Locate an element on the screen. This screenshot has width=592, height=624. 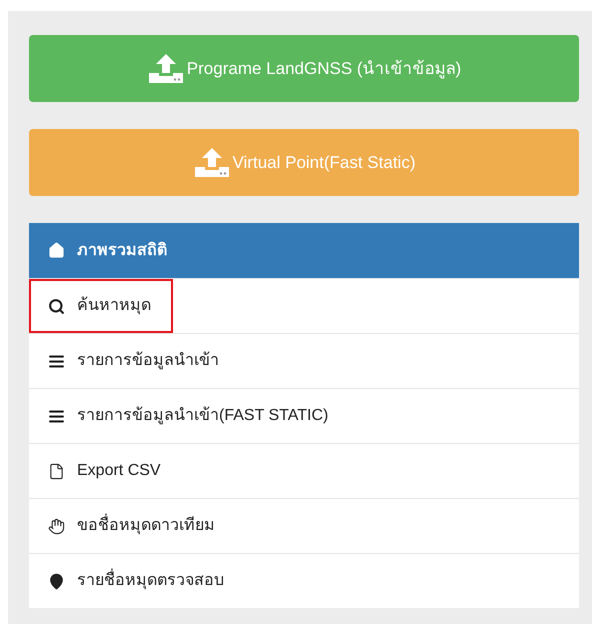
menu-item: รายการข้อมูลนำเข้า is located at coordinates (135, 361).